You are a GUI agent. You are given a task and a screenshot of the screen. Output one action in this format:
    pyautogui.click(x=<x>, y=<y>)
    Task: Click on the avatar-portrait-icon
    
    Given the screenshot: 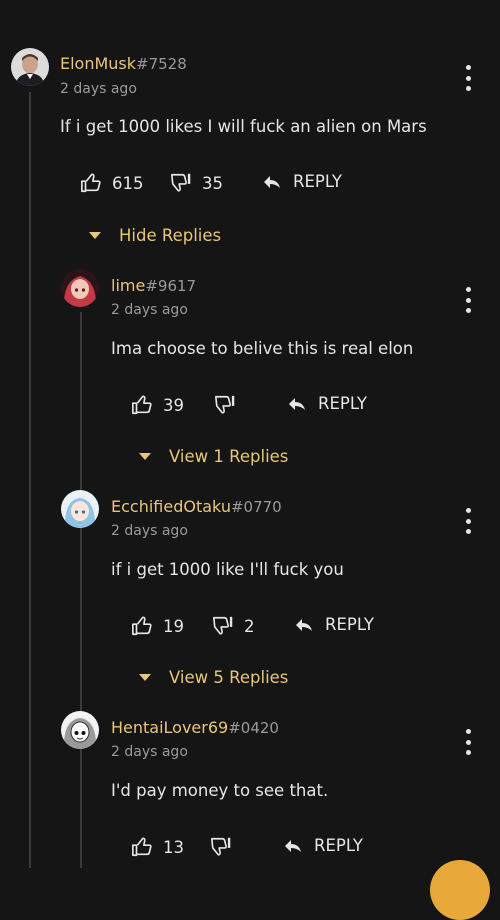 What is the action you would take?
    pyautogui.click(x=30, y=67)
    